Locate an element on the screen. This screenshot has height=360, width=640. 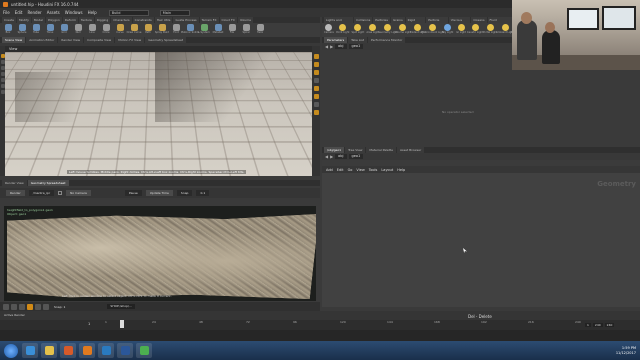
handle-tool-icon is located at coordinates (3, 80).